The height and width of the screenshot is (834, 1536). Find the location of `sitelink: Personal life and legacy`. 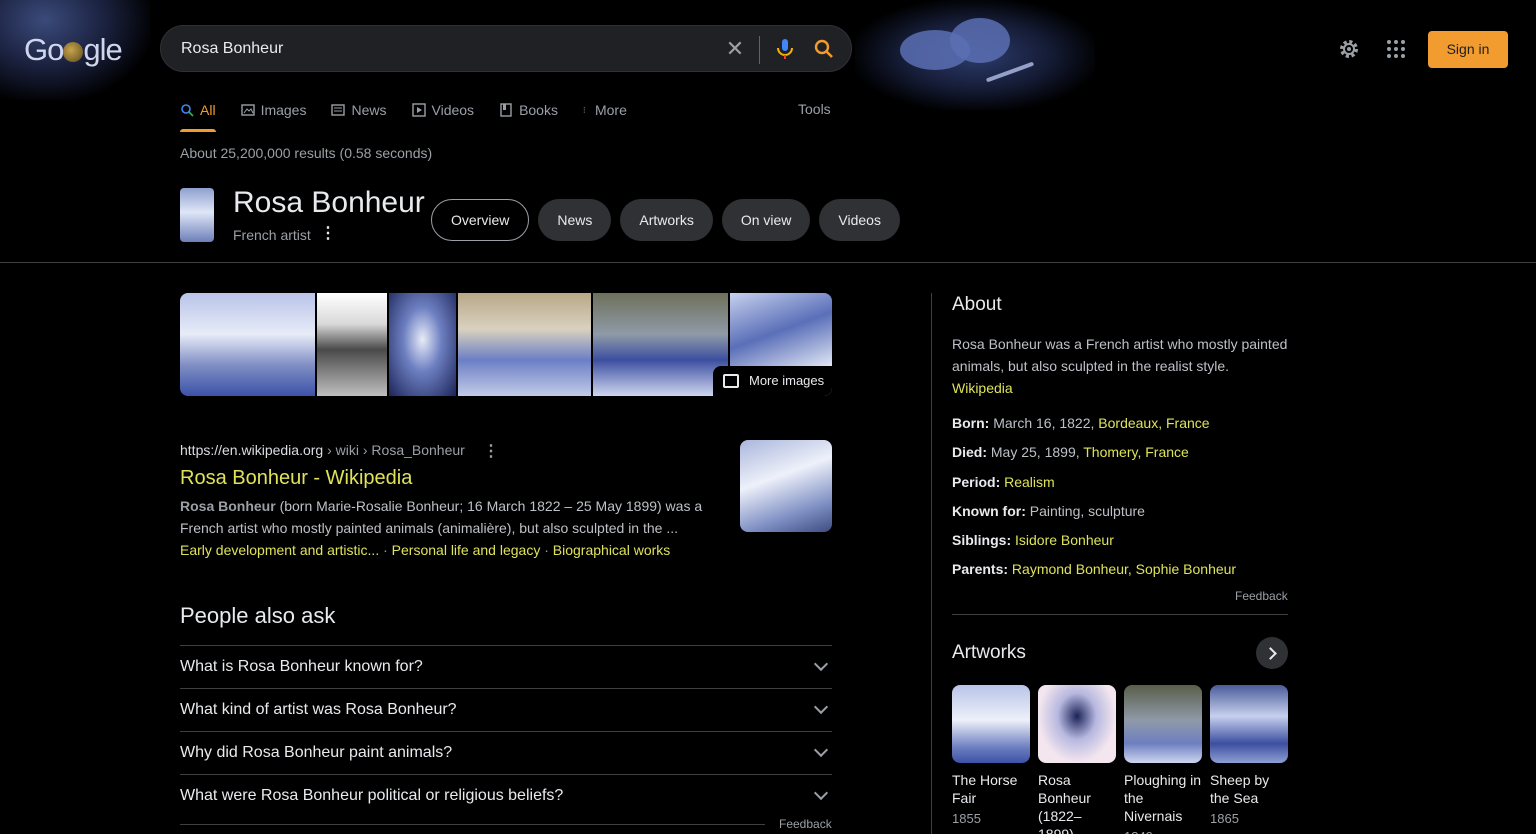

sitelink: Personal life and legacy is located at coordinates (466, 550).